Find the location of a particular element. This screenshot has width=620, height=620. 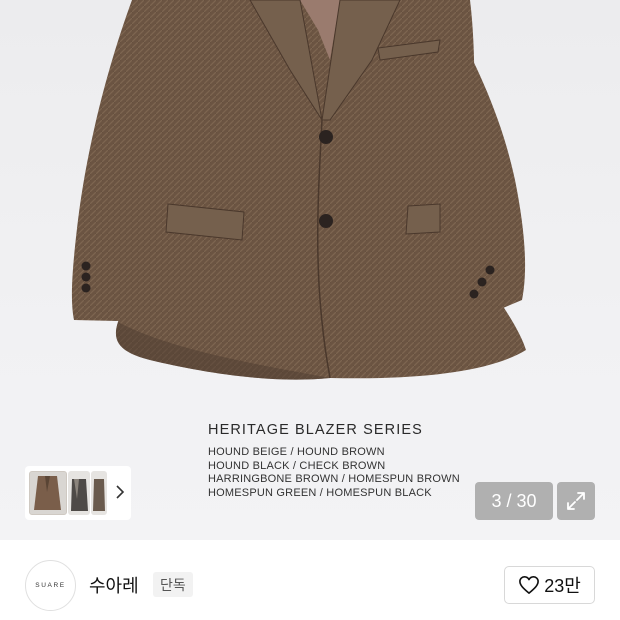

thumbnail-jacket-dark is located at coordinates (99, 495).